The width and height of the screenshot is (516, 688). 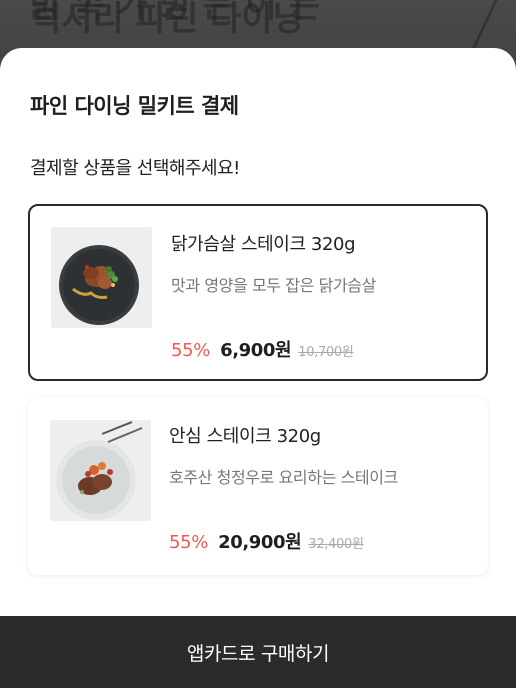 What do you see at coordinates (245, 436) in the screenshot?
I see `product-name: 안심 스테이크 320g` at bounding box center [245, 436].